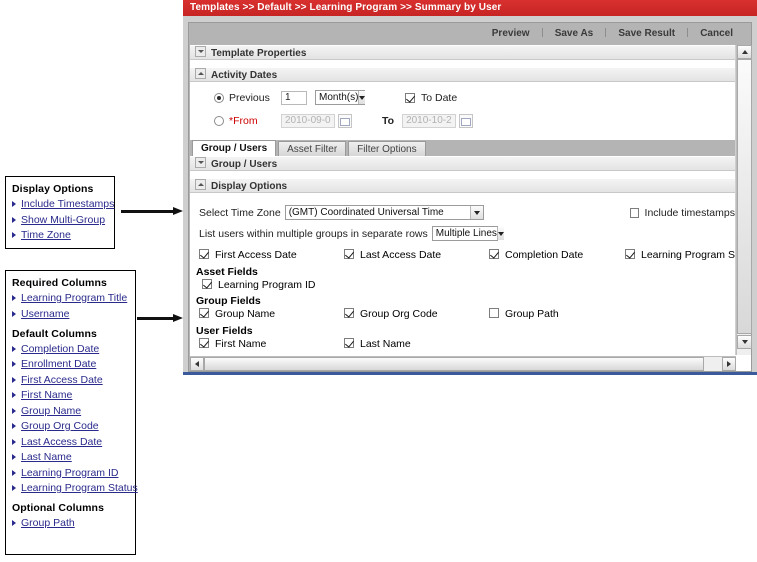  Describe the element at coordinates (454, 364) in the screenshot. I see `horizontal-scrollbar-thumb` at that location.